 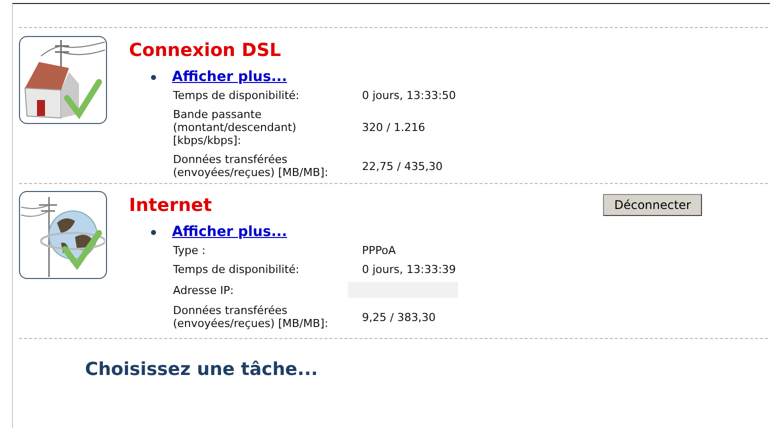 What do you see at coordinates (204, 290) in the screenshot?
I see `field-label: Adresse IP:` at bounding box center [204, 290].